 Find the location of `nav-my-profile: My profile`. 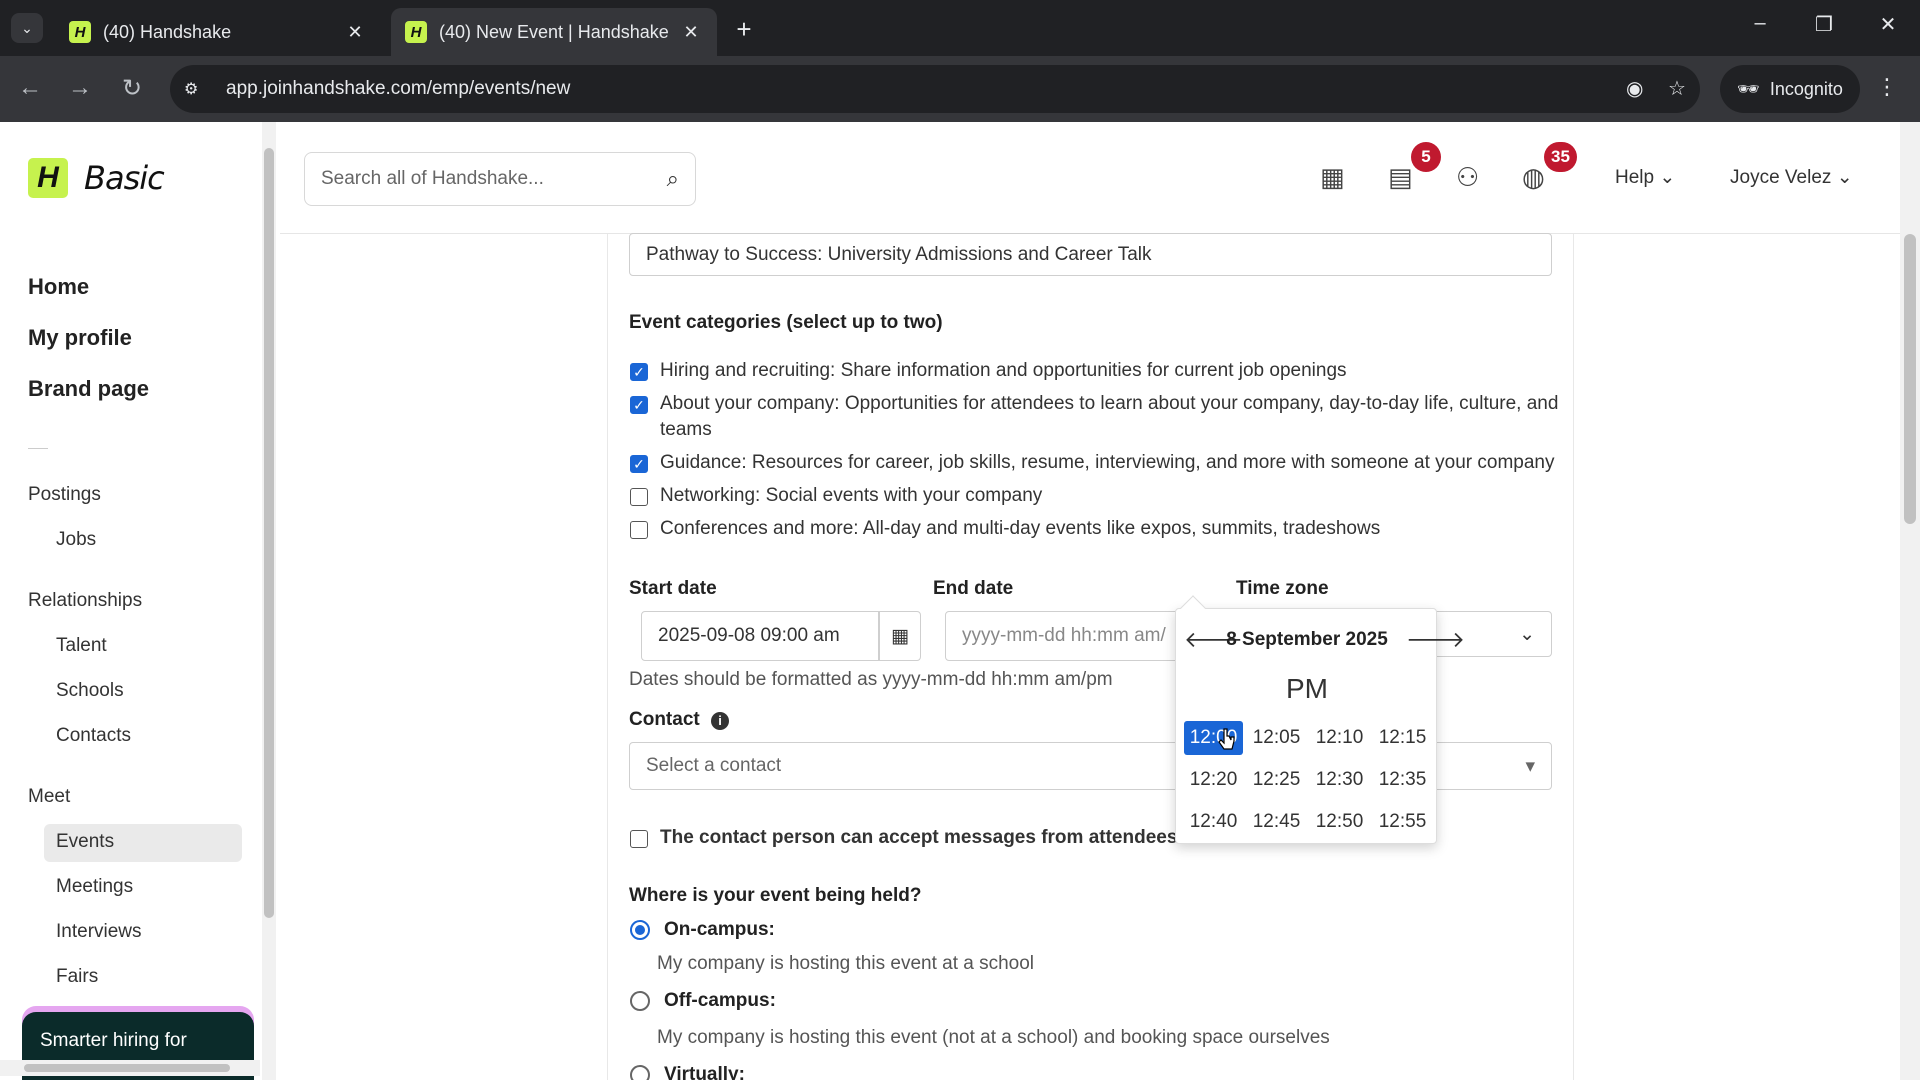

nav-my-profile: My profile is located at coordinates (80, 338).